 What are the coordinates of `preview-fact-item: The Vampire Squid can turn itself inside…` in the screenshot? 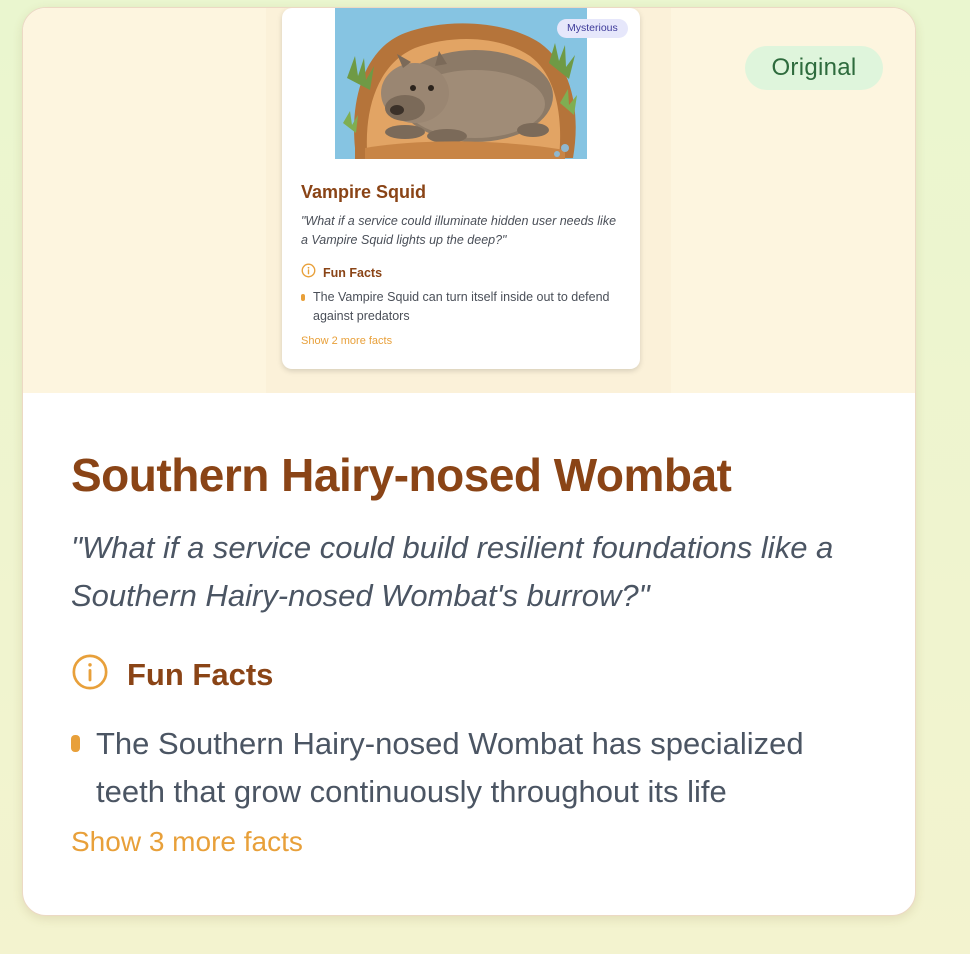 It's located at (461, 306).